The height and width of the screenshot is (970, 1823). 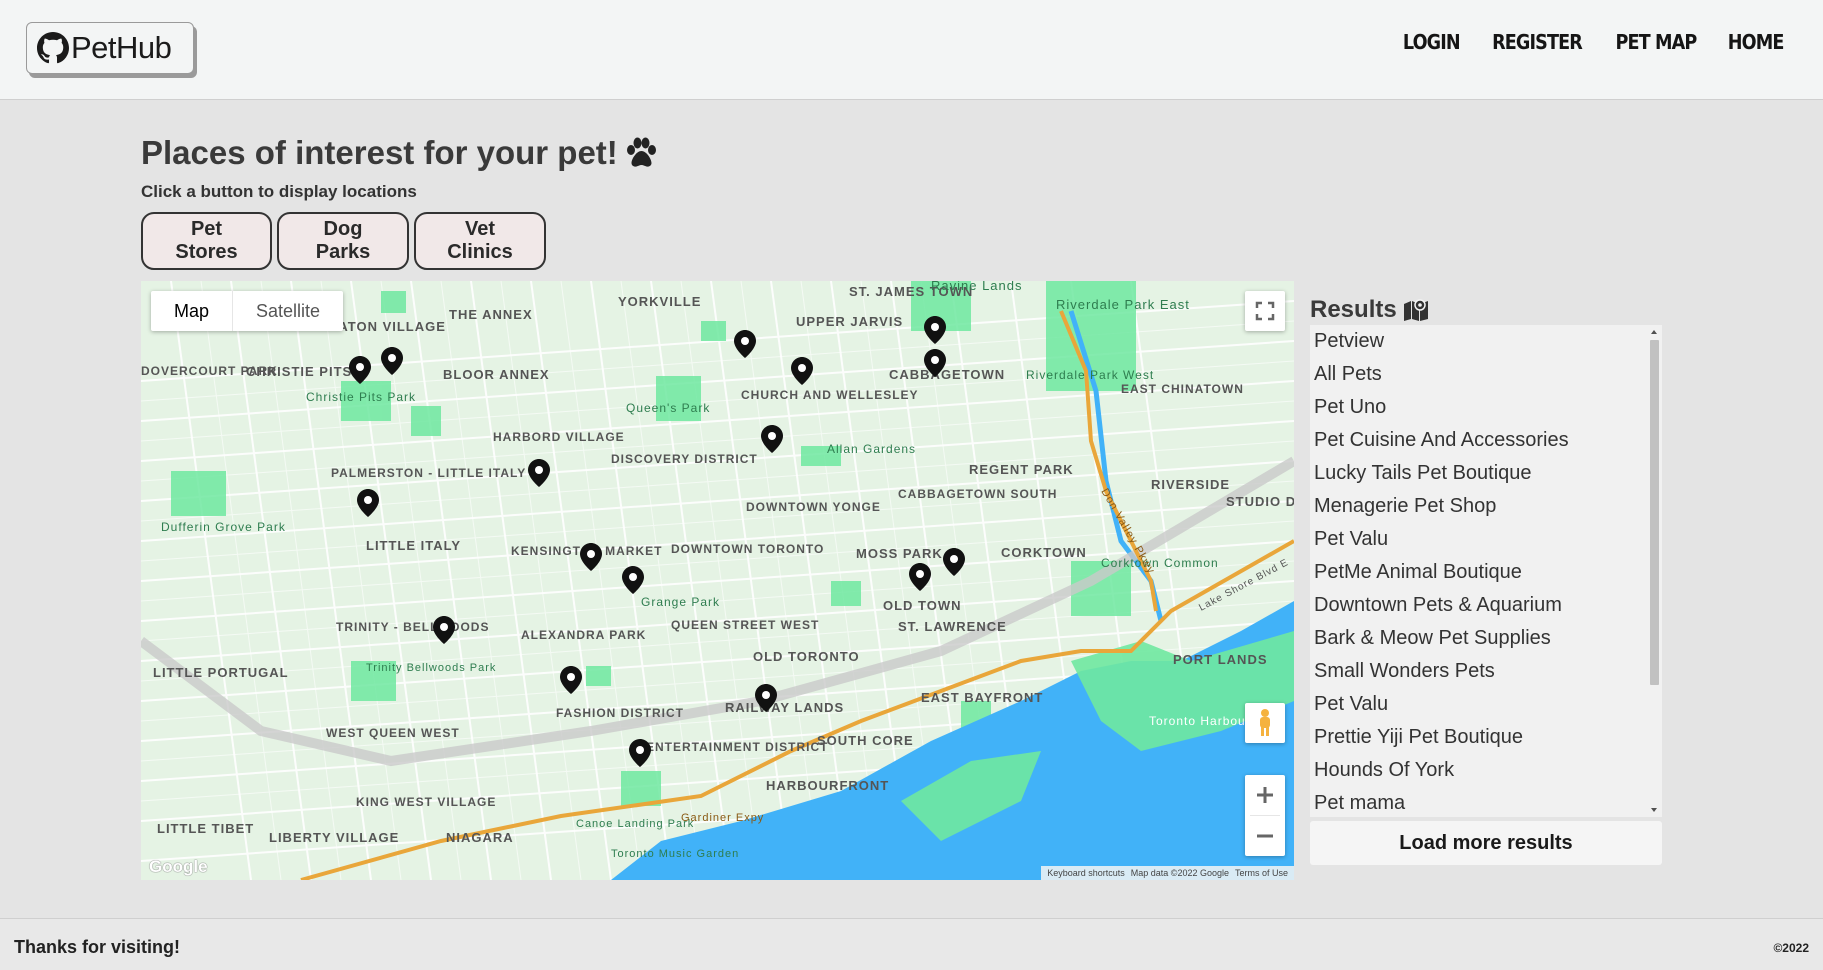 I want to click on results-scrollbar, so click(x=1654, y=571).